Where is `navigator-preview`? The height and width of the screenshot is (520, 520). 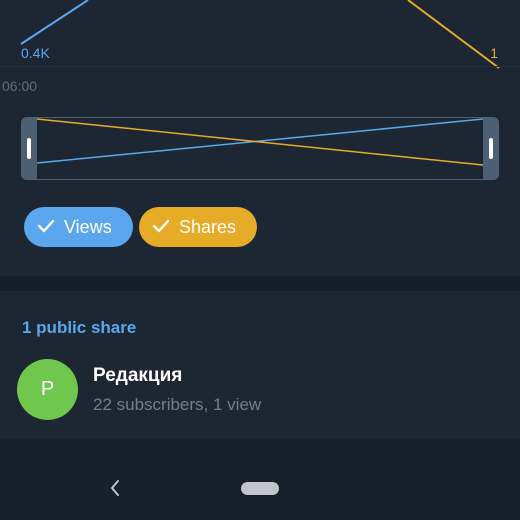 navigator-preview is located at coordinates (260, 142).